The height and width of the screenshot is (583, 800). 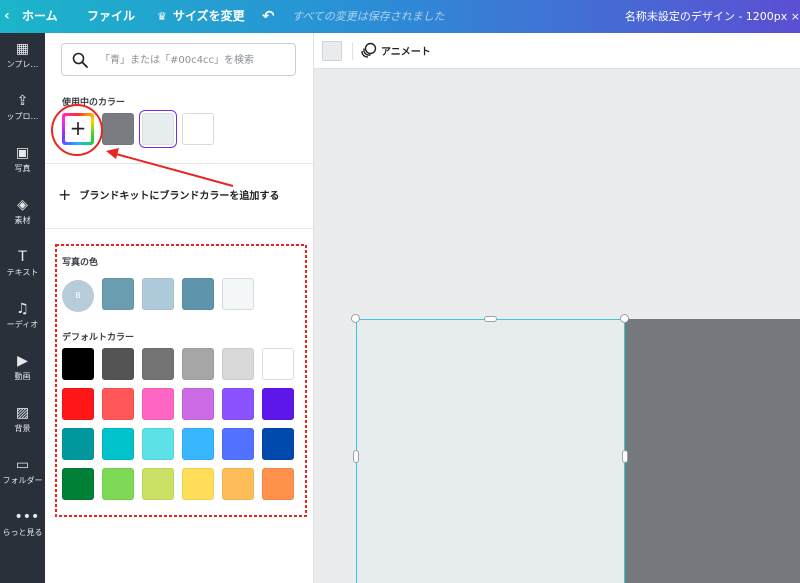 I want to click on rail-item-label: 写真, so click(x=22, y=168).